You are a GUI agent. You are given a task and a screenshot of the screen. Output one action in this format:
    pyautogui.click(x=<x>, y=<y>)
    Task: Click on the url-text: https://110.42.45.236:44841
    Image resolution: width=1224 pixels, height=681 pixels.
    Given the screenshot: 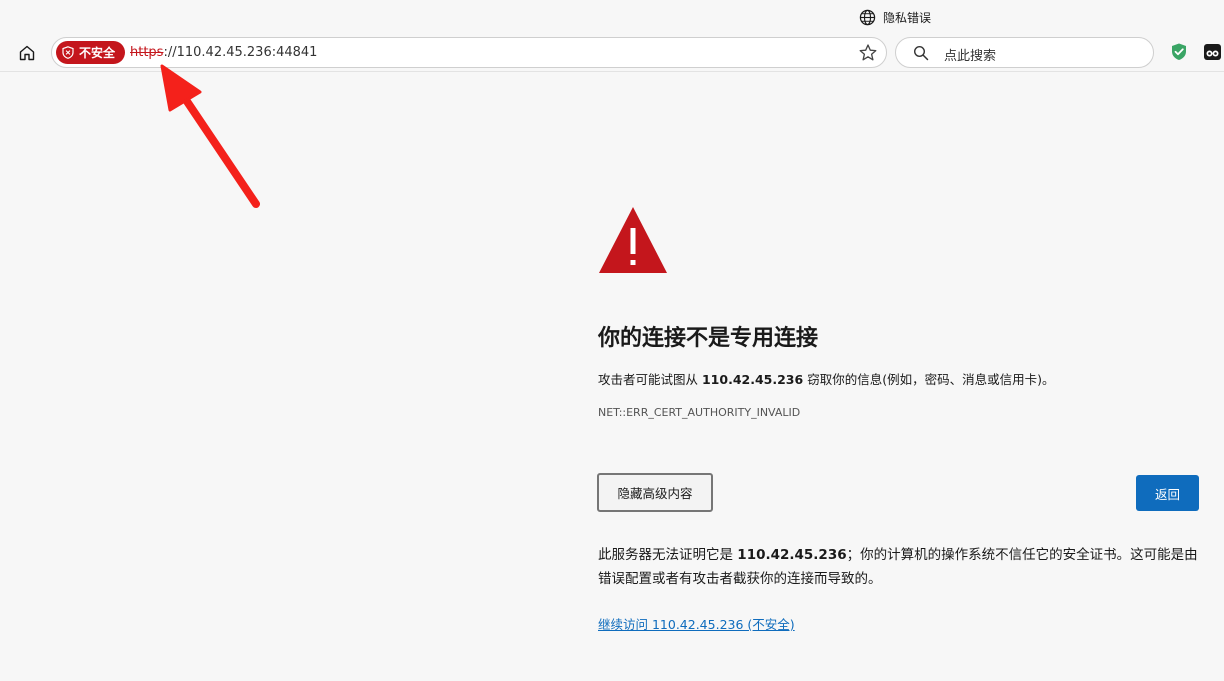 What is the action you would take?
    pyautogui.click(x=223, y=52)
    